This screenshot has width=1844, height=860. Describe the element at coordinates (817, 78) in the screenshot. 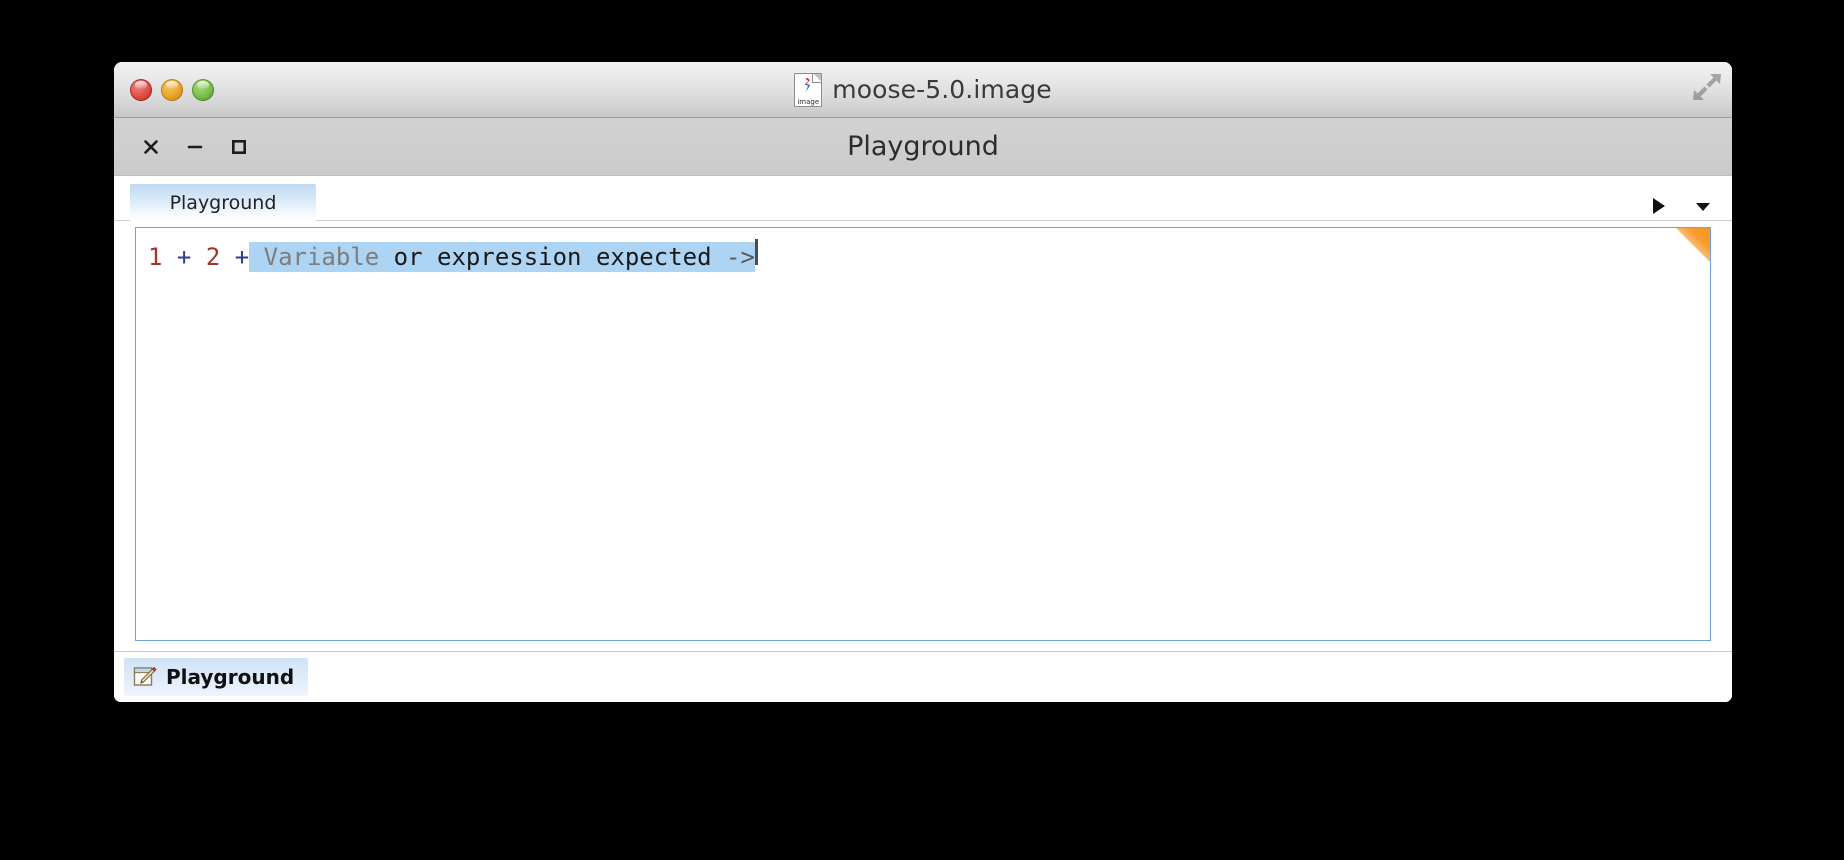

I see `doc-fold` at that location.